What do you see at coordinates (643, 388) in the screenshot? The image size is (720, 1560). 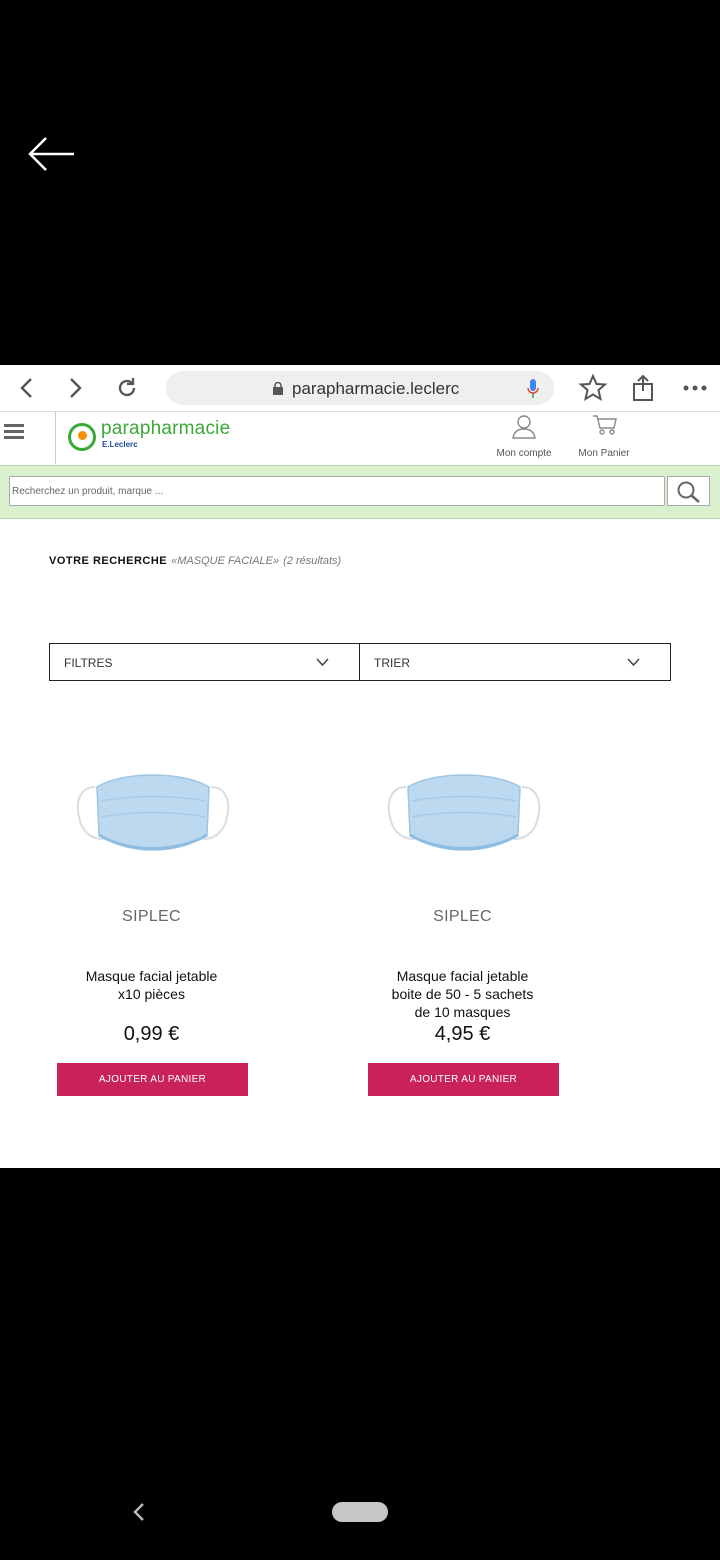 I see `share-icon` at bounding box center [643, 388].